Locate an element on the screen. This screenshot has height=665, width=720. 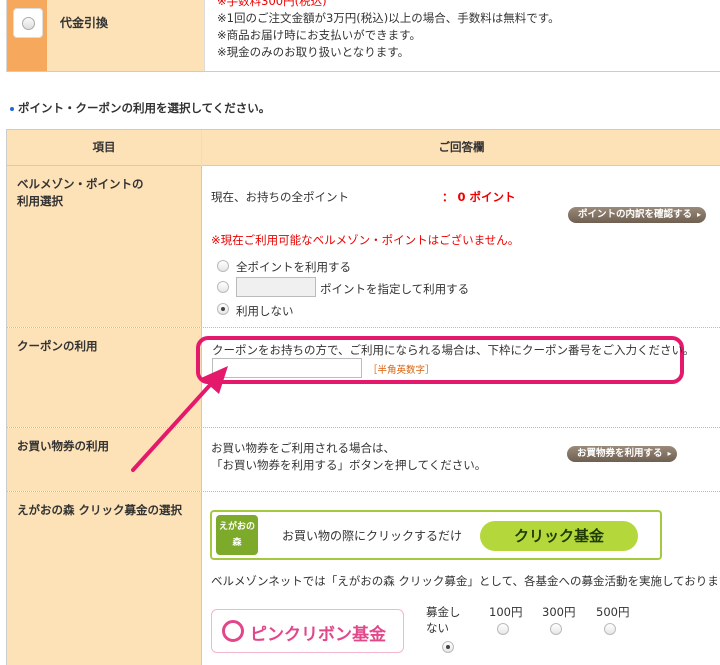
option-100-label: 100円 is located at coordinates (506, 612).